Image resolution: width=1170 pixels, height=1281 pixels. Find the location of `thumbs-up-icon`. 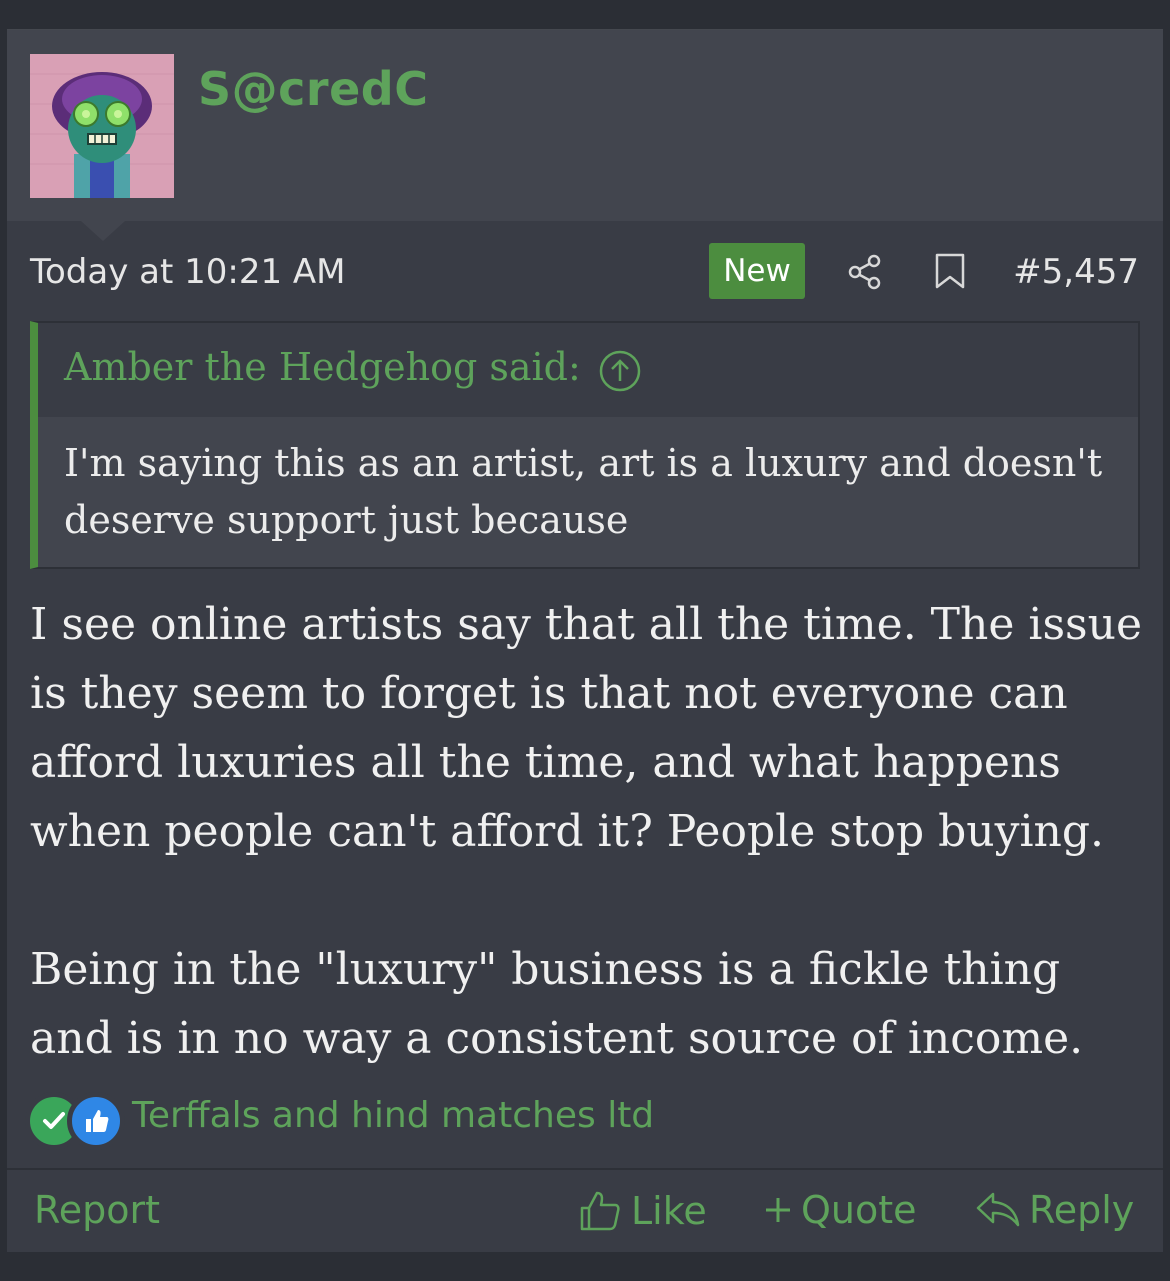

thumbs-up-icon is located at coordinates (600, 1211).